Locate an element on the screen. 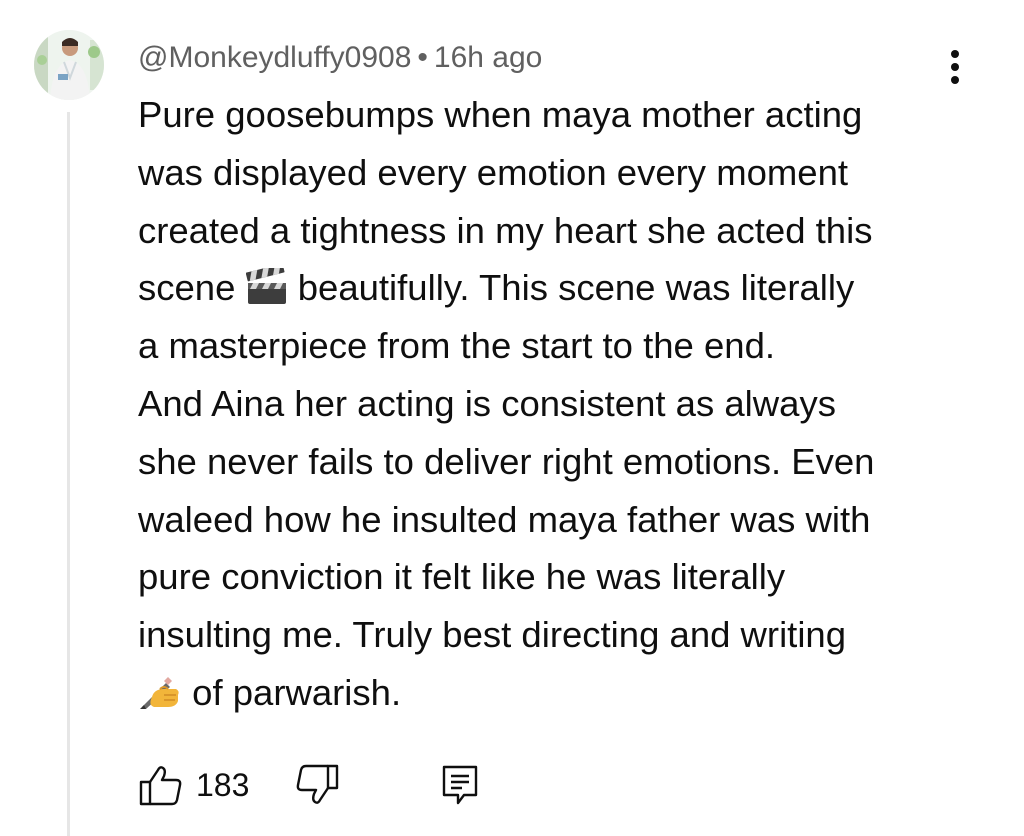  thread-line is located at coordinates (68, 474).